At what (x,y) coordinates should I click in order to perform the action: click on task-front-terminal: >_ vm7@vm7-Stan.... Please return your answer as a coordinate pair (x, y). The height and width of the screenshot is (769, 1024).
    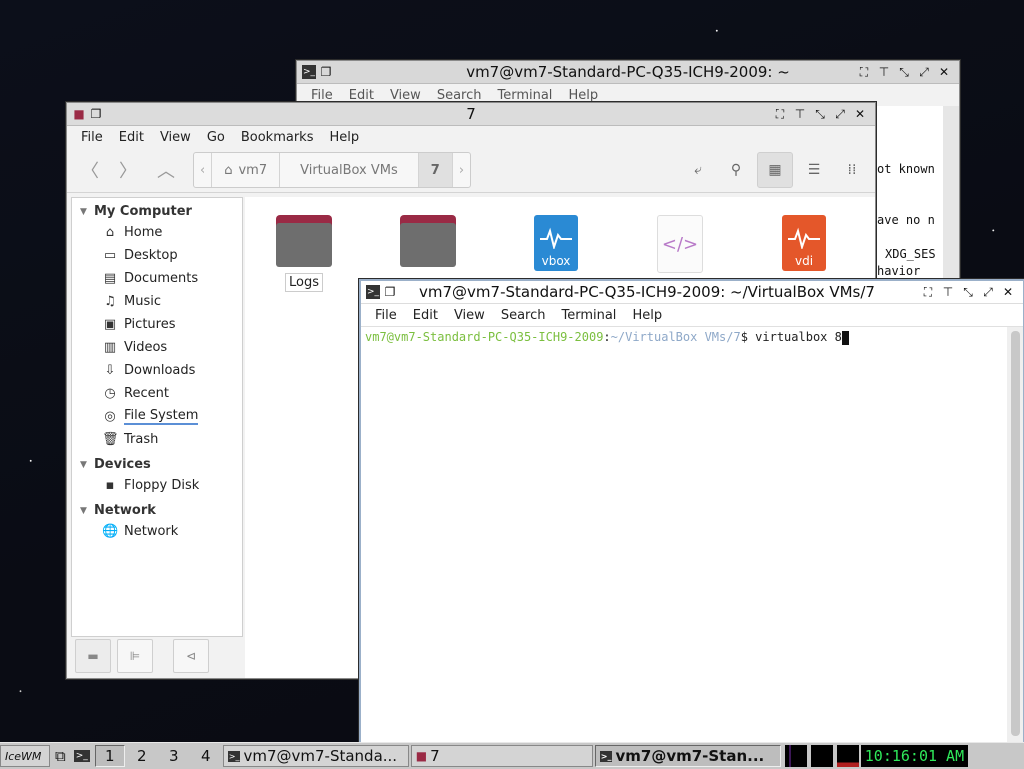
    Looking at the image, I should click on (687, 756).